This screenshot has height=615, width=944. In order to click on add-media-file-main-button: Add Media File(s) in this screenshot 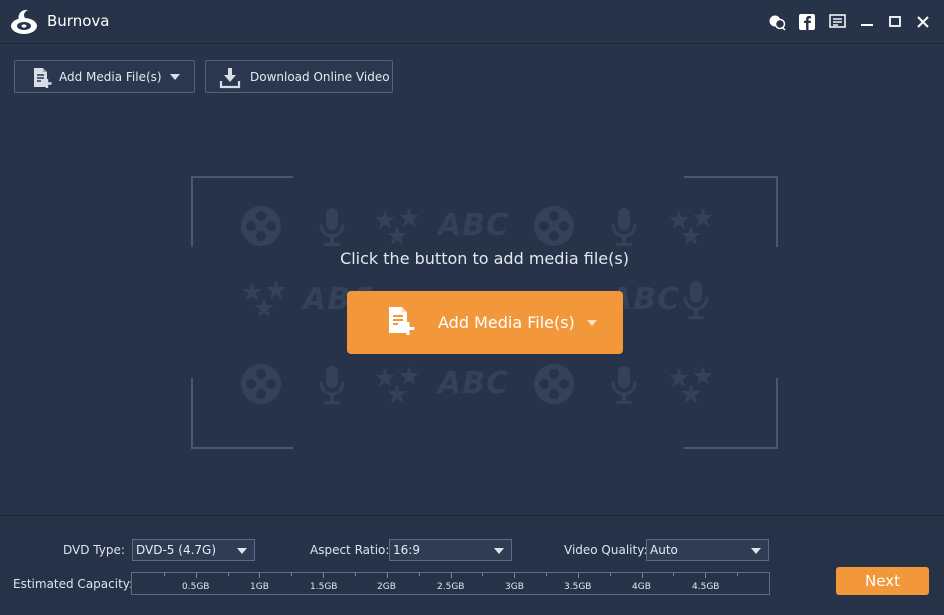, I will do `click(485, 322)`.